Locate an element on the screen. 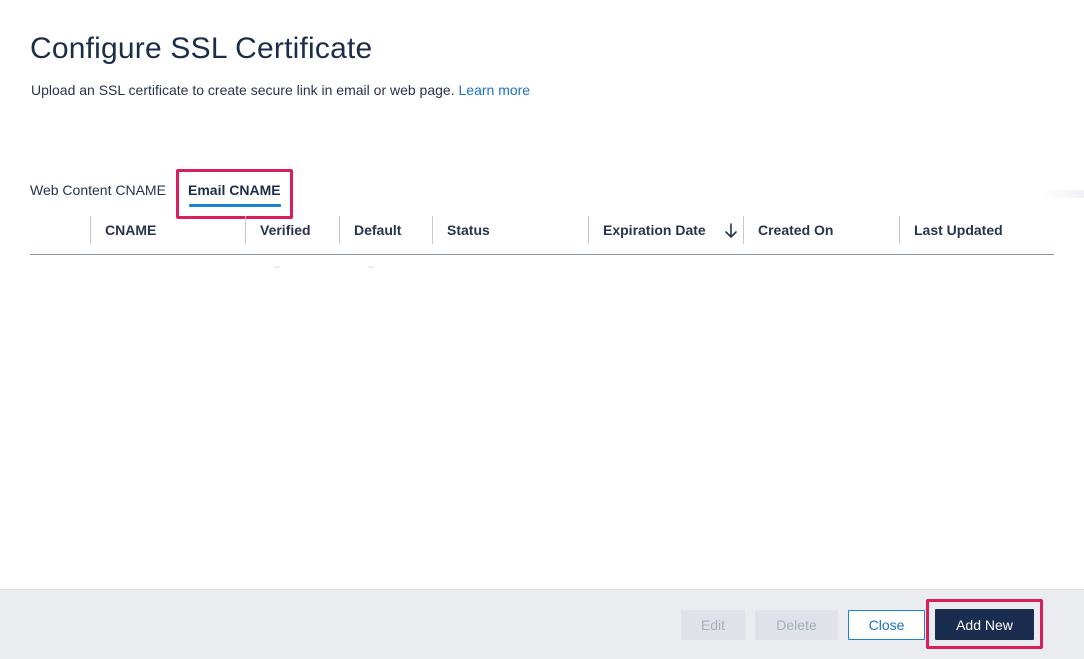  column-header-default: Default is located at coordinates (385, 234).